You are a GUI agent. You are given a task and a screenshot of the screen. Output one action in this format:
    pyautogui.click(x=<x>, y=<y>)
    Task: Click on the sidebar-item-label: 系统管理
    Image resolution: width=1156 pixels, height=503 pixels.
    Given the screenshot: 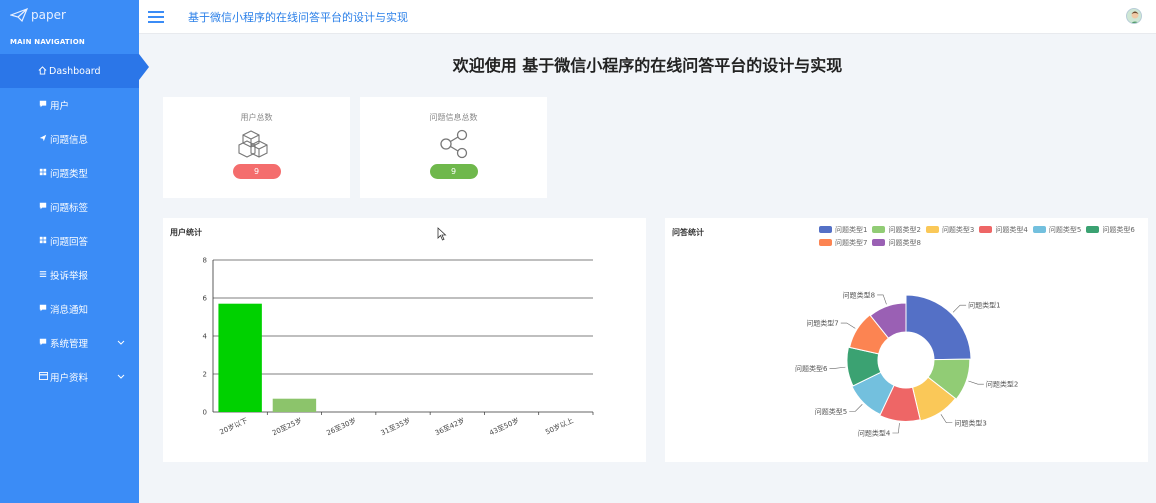 What is the action you would take?
    pyautogui.click(x=69, y=344)
    